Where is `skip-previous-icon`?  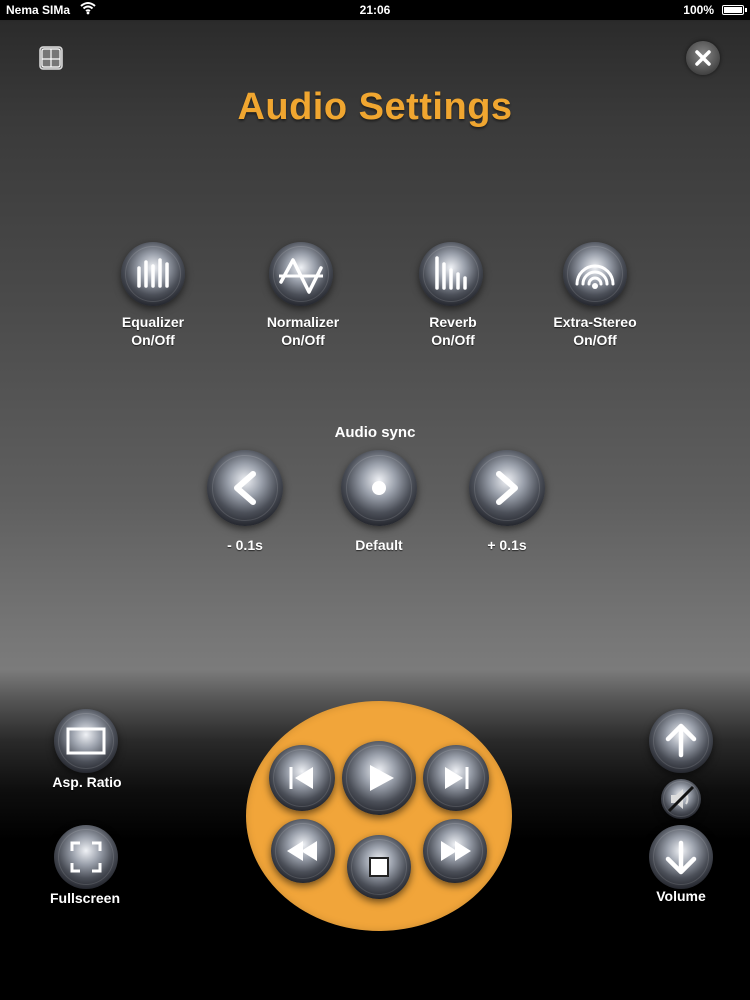
skip-previous-icon is located at coordinates (301, 778).